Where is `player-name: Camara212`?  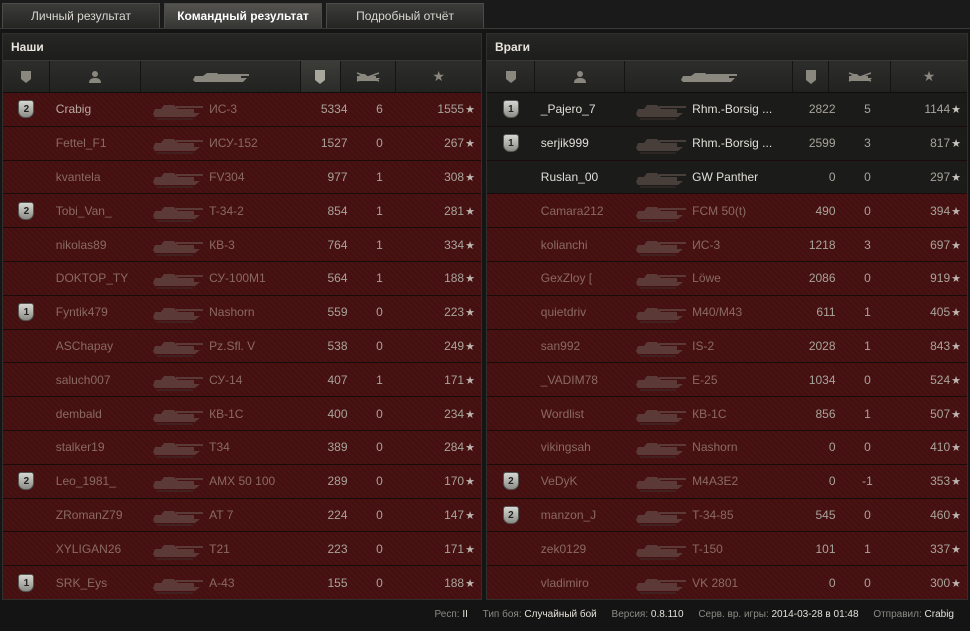
player-name: Camara212 is located at coordinates (584, 211).